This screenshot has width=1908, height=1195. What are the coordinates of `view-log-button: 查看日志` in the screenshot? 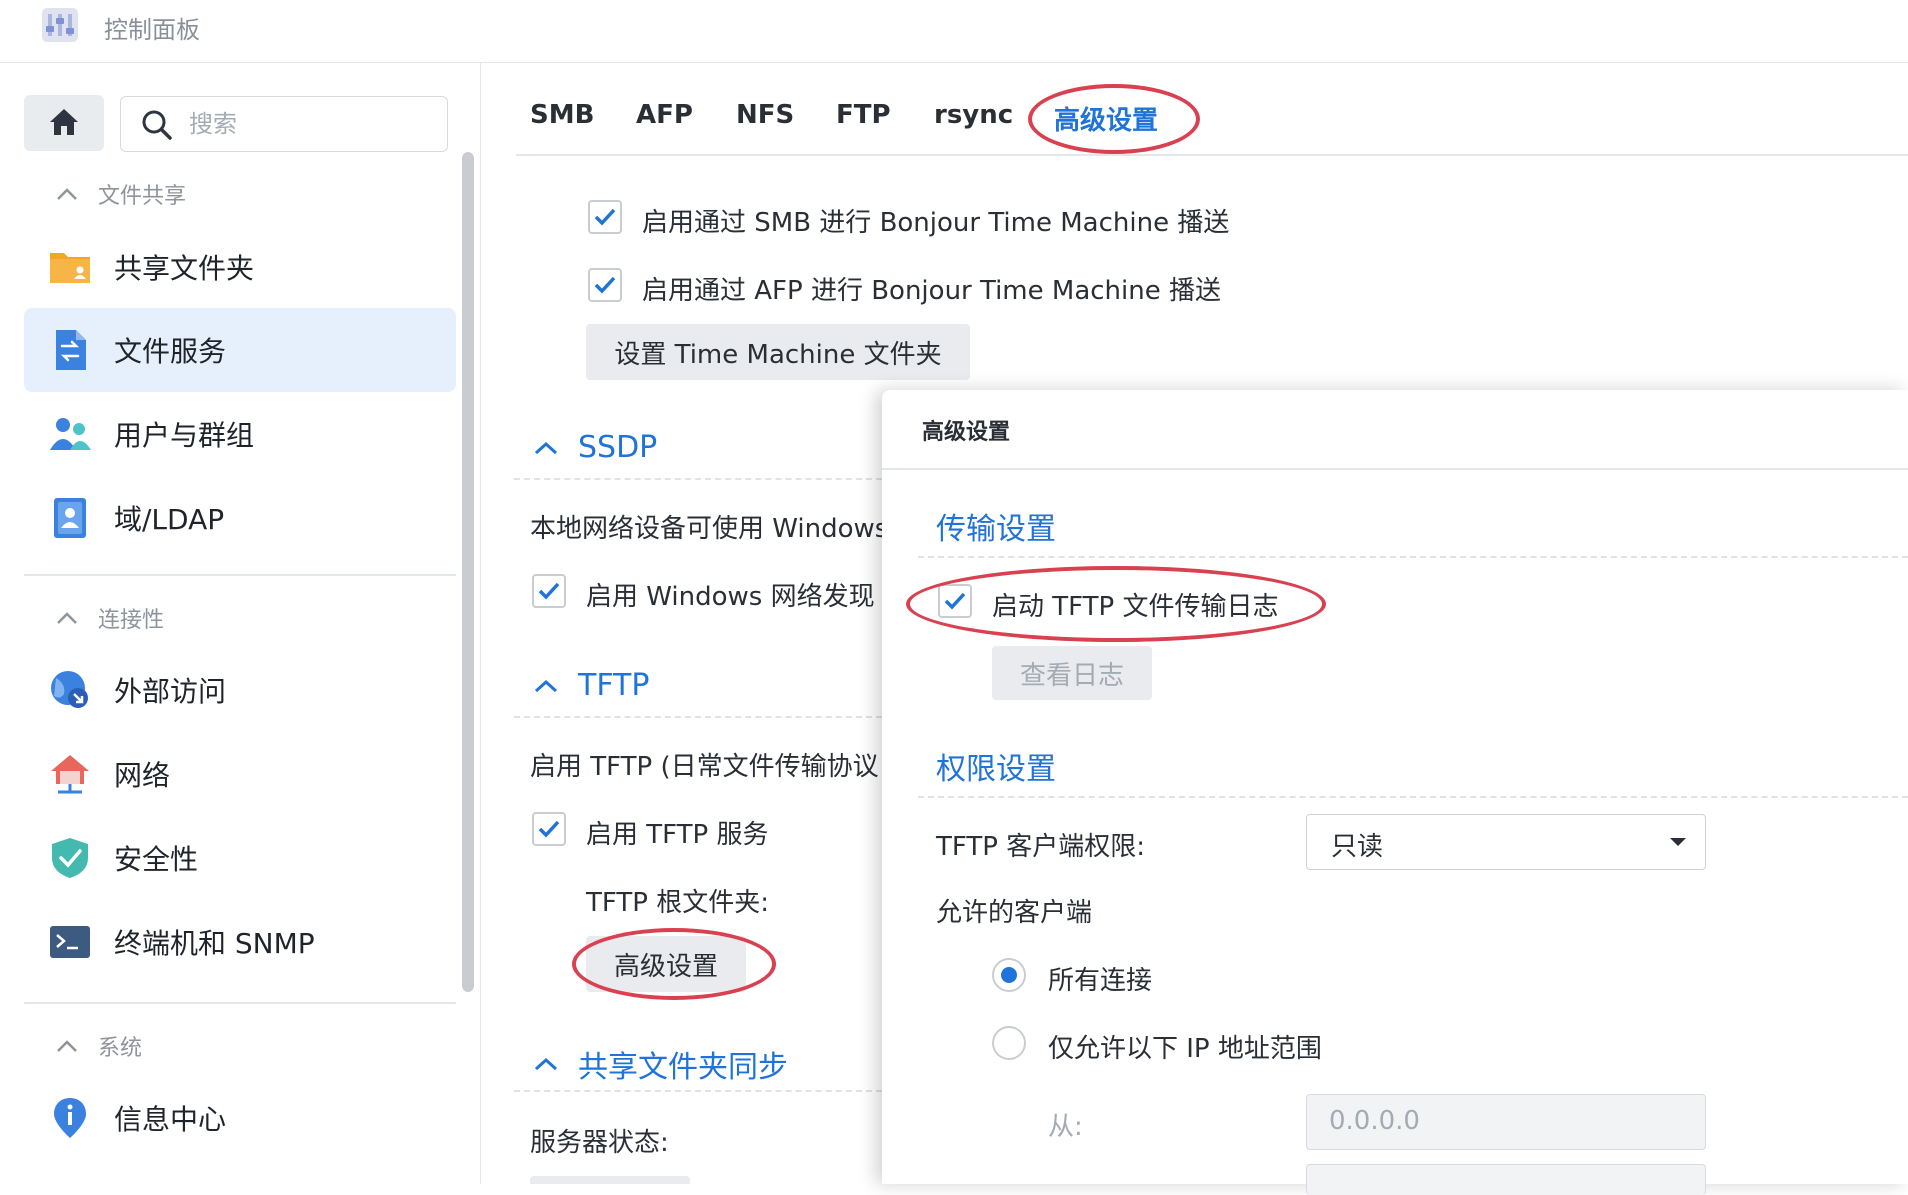 It's located at (1072, 673).